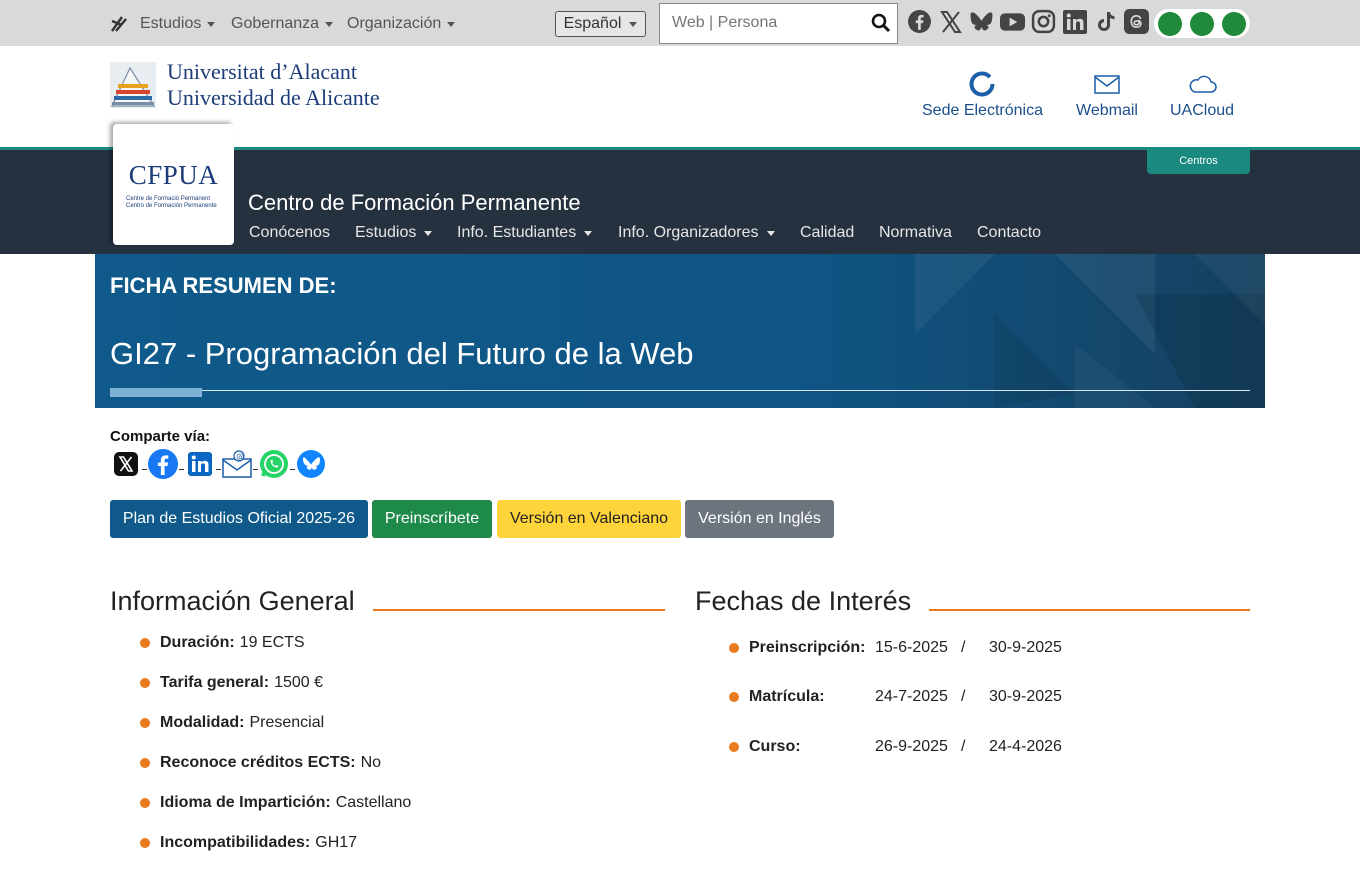  Describe the element at coordinates (200, 464) in the screenshot. I see `linkedin-share-icon` at that location.